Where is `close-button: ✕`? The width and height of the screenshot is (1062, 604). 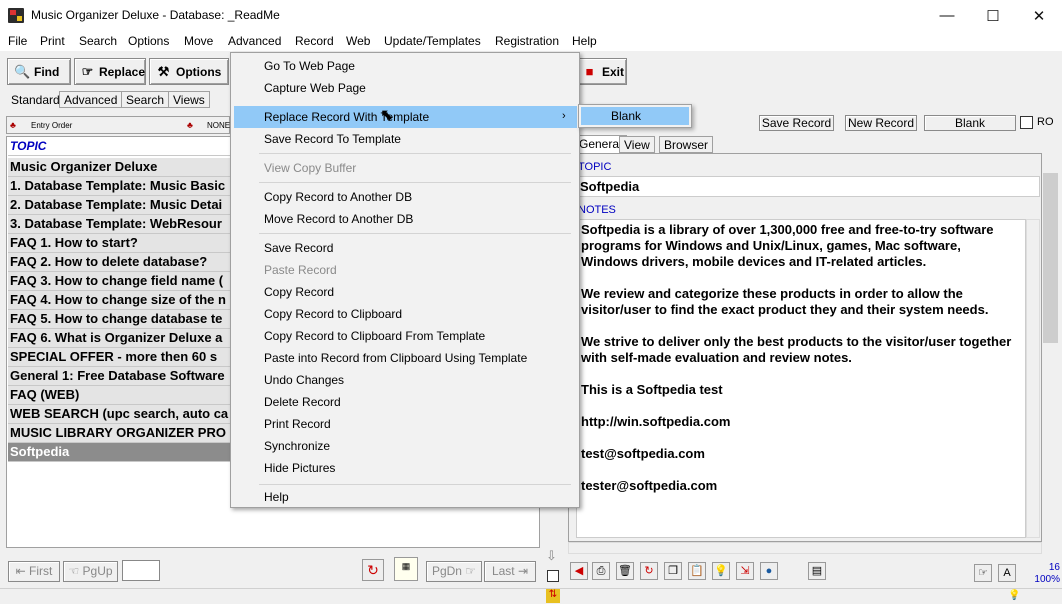 close-button: ✕ is located at coordinates (1039, 15).